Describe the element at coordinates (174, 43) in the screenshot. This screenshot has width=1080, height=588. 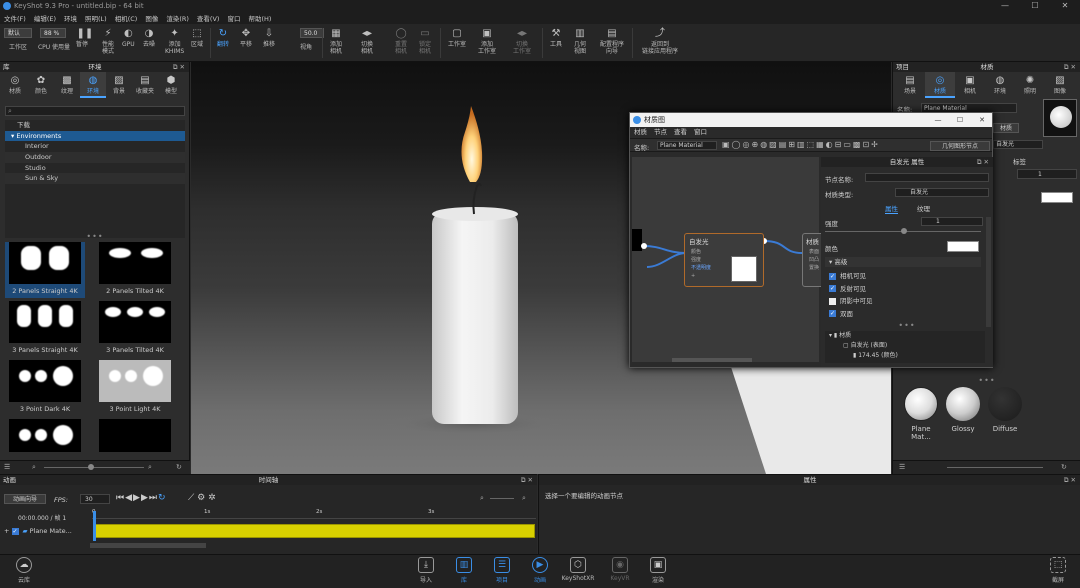
I see `add-khims-button: ✦ 添加 KHIMS` at that location.